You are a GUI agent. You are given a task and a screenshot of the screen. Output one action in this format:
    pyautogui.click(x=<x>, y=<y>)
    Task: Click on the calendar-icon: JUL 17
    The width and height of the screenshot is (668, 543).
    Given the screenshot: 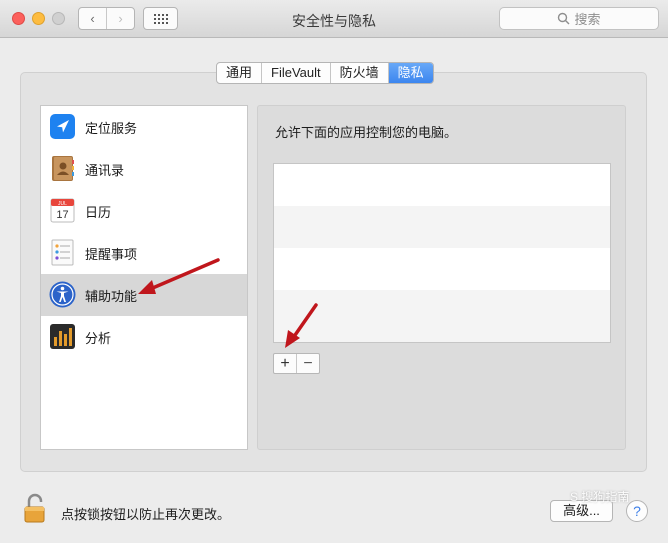 What is the action you would take?
    pyautogui.click(x=62, y=210)
    